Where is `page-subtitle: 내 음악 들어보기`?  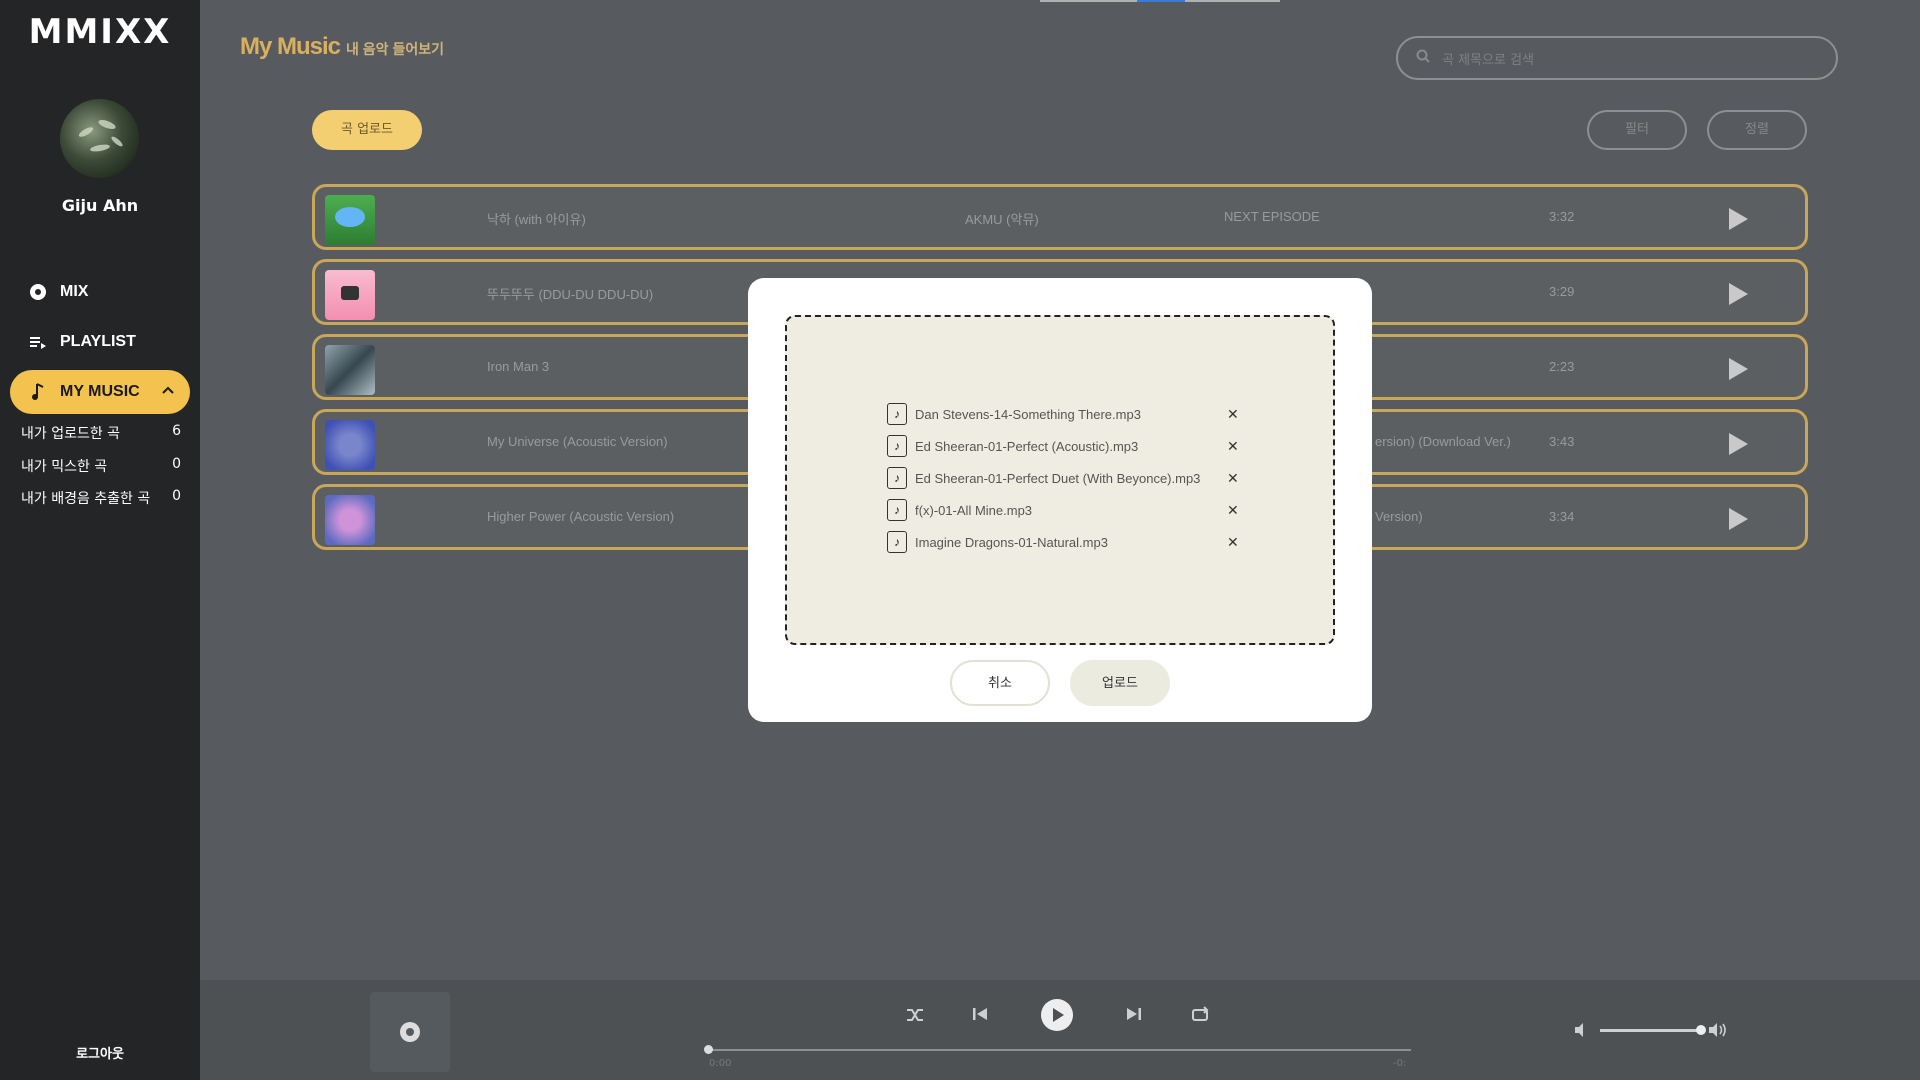 page-subtitle: 내 음악 들어보기 is located at coordinates (395, 49).